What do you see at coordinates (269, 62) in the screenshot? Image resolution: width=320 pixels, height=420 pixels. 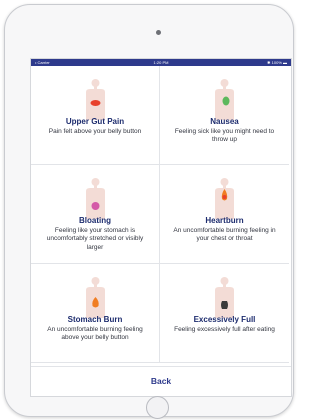 I see `bluetooth-icon: ✱` at bounding box center [269, 62].